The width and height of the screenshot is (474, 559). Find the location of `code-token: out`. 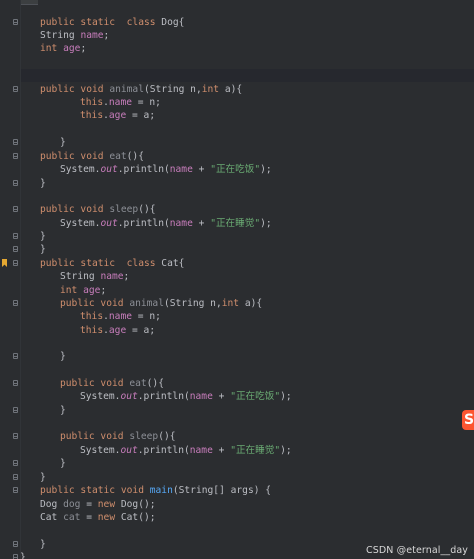

code-token: out is located at coordinates (129, 396).